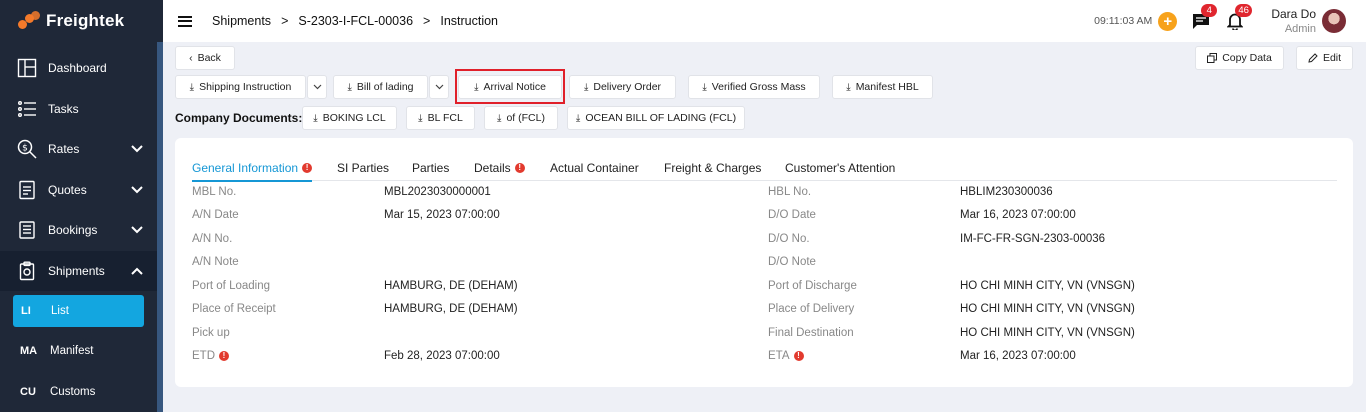 The image size is (1366, 412). I want to click on tab-label: Customer's Attention, so click(840, 168).